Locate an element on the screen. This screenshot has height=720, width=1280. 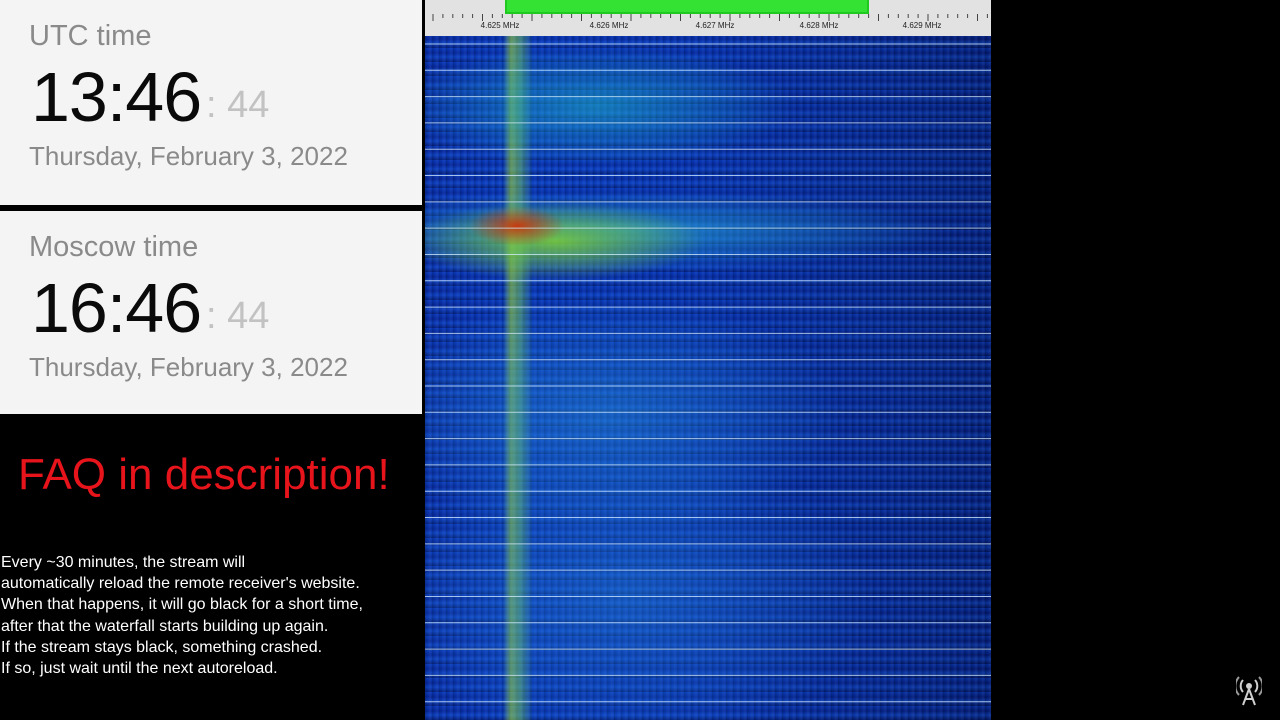
freq-label-4627: 4.627 MHz is located at coordinates (715, 25).